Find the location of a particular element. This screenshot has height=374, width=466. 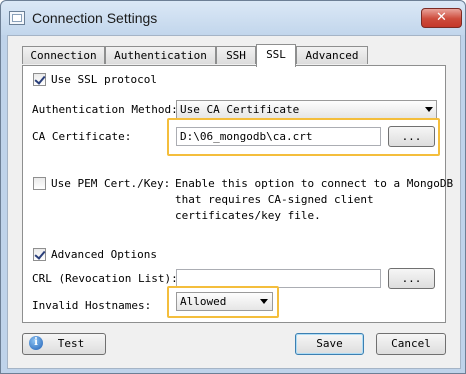

auth-method-value: Use CA Certificate is located at coordinates (240, 109).